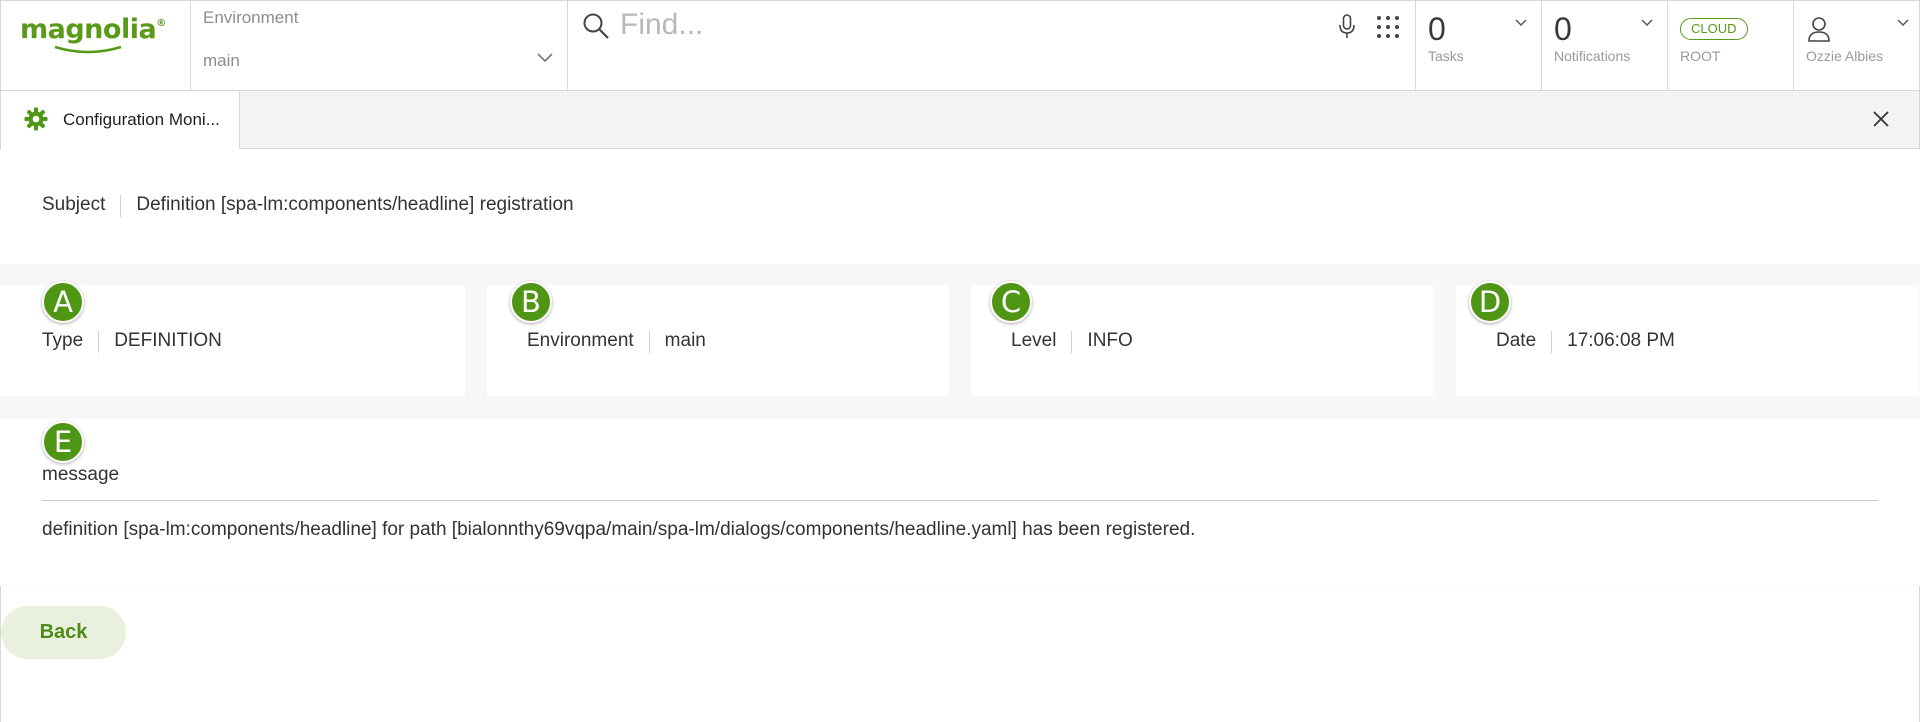 Image resolution: width=1920 pixels, height=722 pixels. Describe the element at coordinates (1034, 340) in the screenshot. I see `level-label: Level` at that location.